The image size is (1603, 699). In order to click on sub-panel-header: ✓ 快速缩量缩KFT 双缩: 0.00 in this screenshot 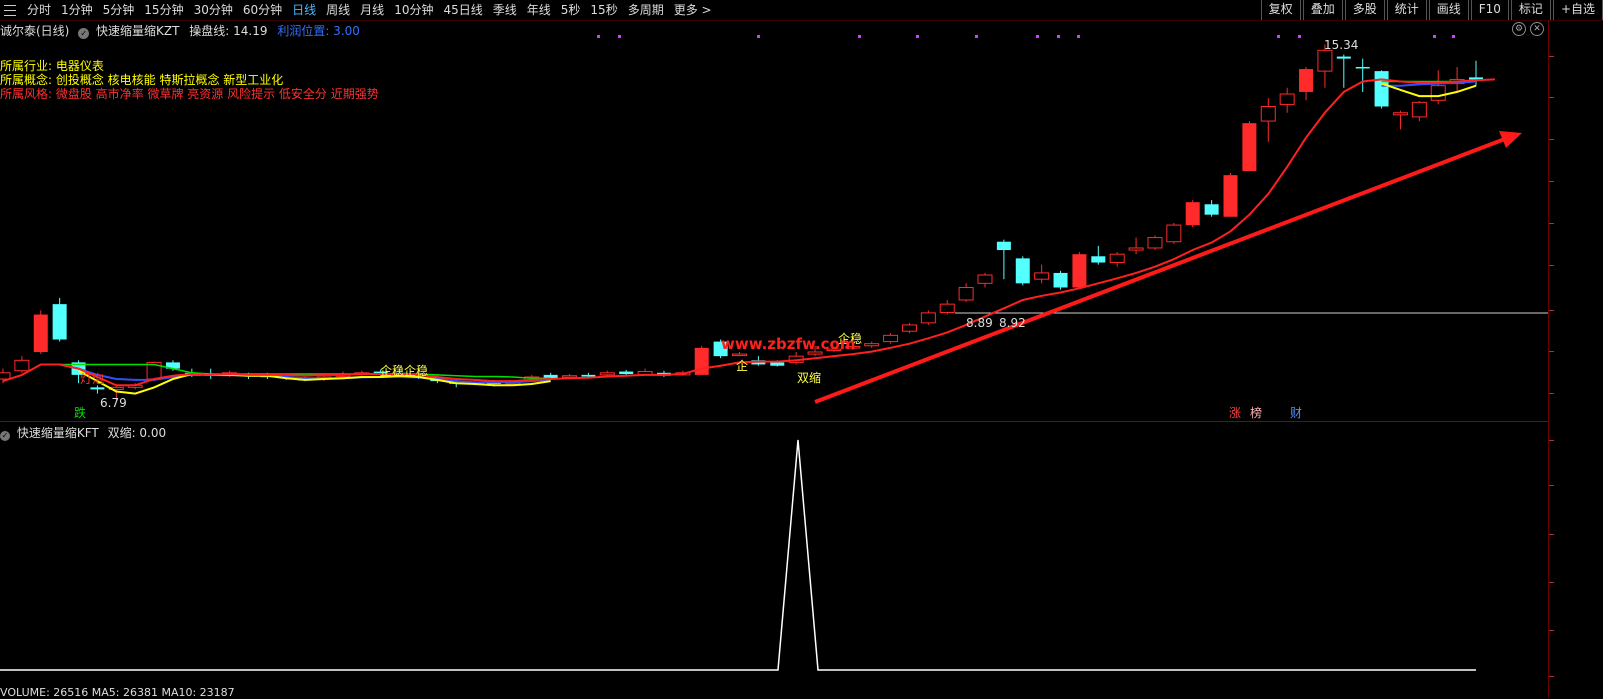, I will do `click(83, 432)`.